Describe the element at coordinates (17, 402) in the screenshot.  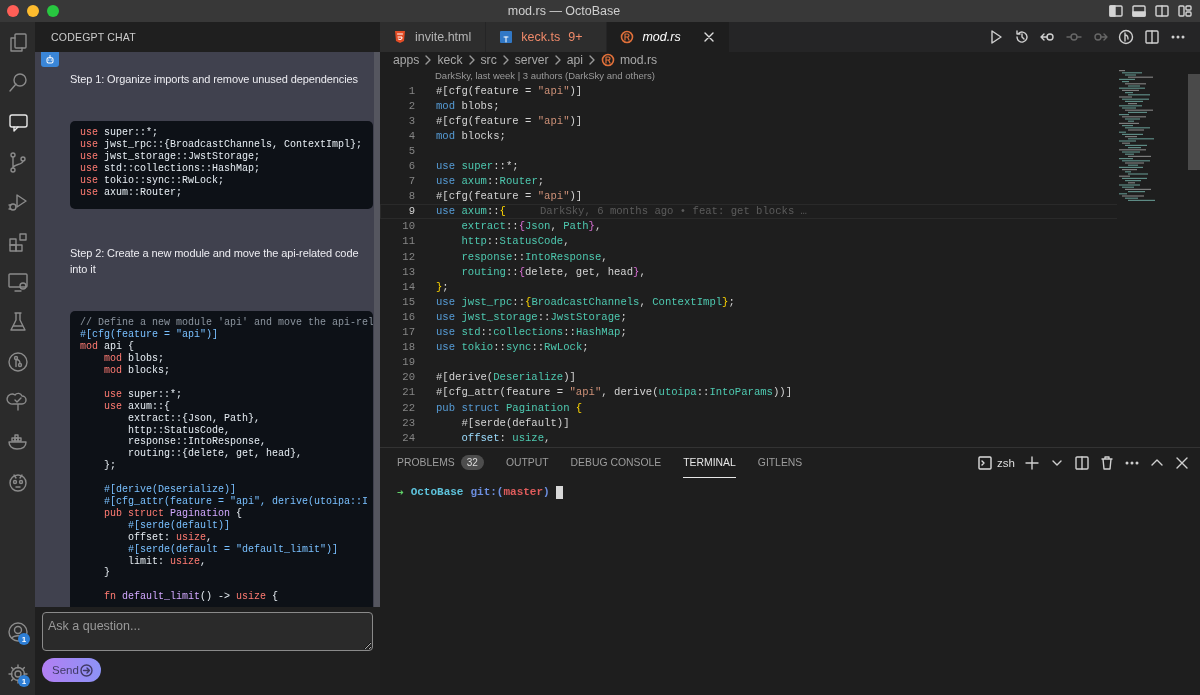
I see `tree-check-icon` at that location.